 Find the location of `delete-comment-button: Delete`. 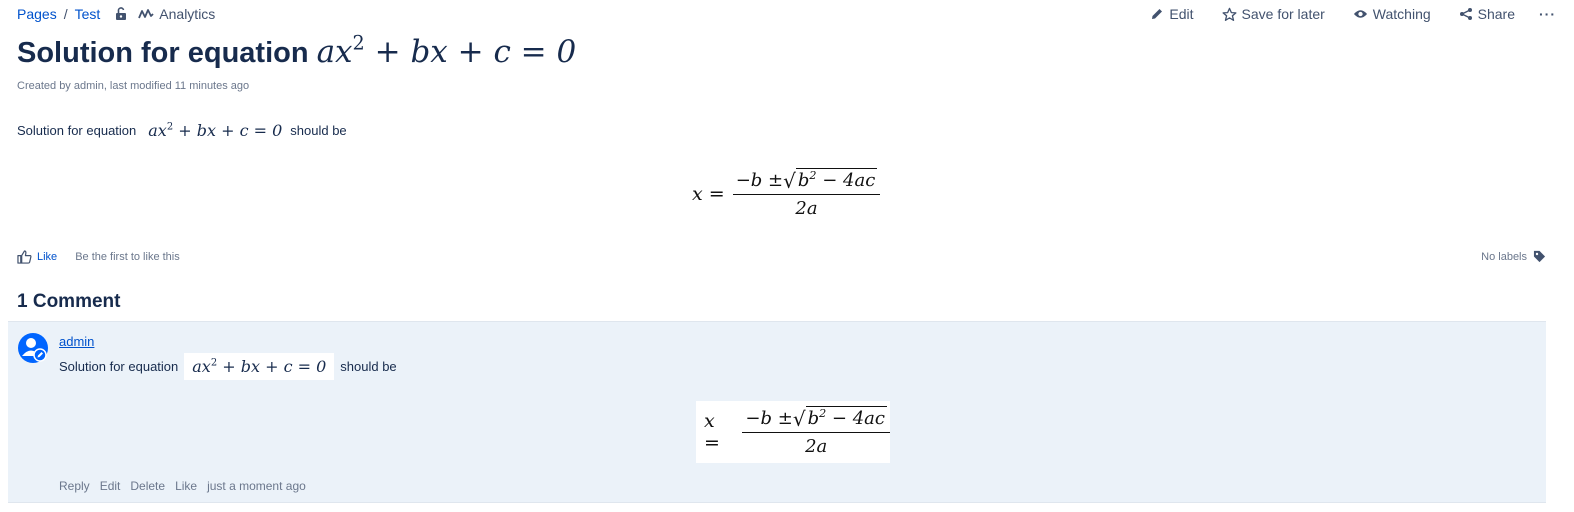

delete-comment-button: Delete is located at coordinates (147, 486).